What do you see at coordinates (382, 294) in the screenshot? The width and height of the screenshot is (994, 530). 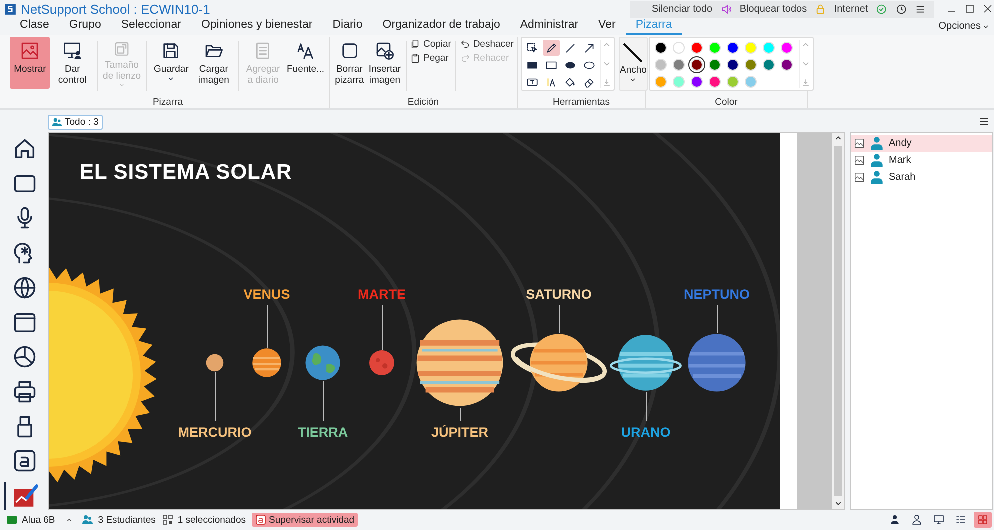 I see `planet-label: MARTE` at bounding box center [382, 294].